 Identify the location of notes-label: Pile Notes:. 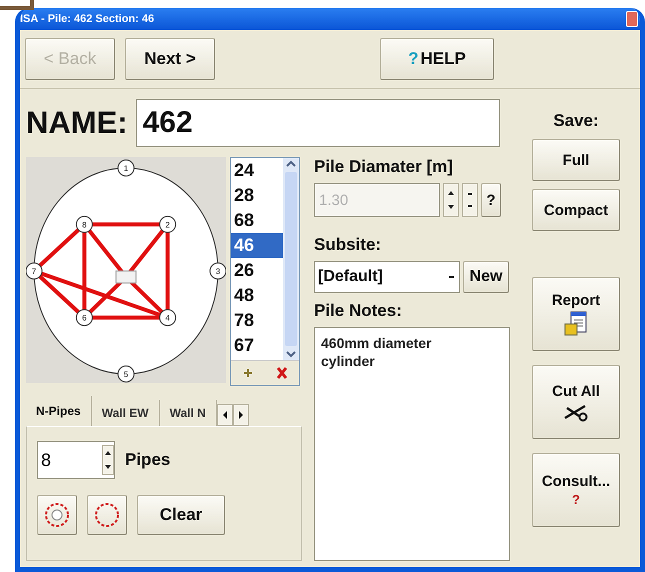
(358, 311).